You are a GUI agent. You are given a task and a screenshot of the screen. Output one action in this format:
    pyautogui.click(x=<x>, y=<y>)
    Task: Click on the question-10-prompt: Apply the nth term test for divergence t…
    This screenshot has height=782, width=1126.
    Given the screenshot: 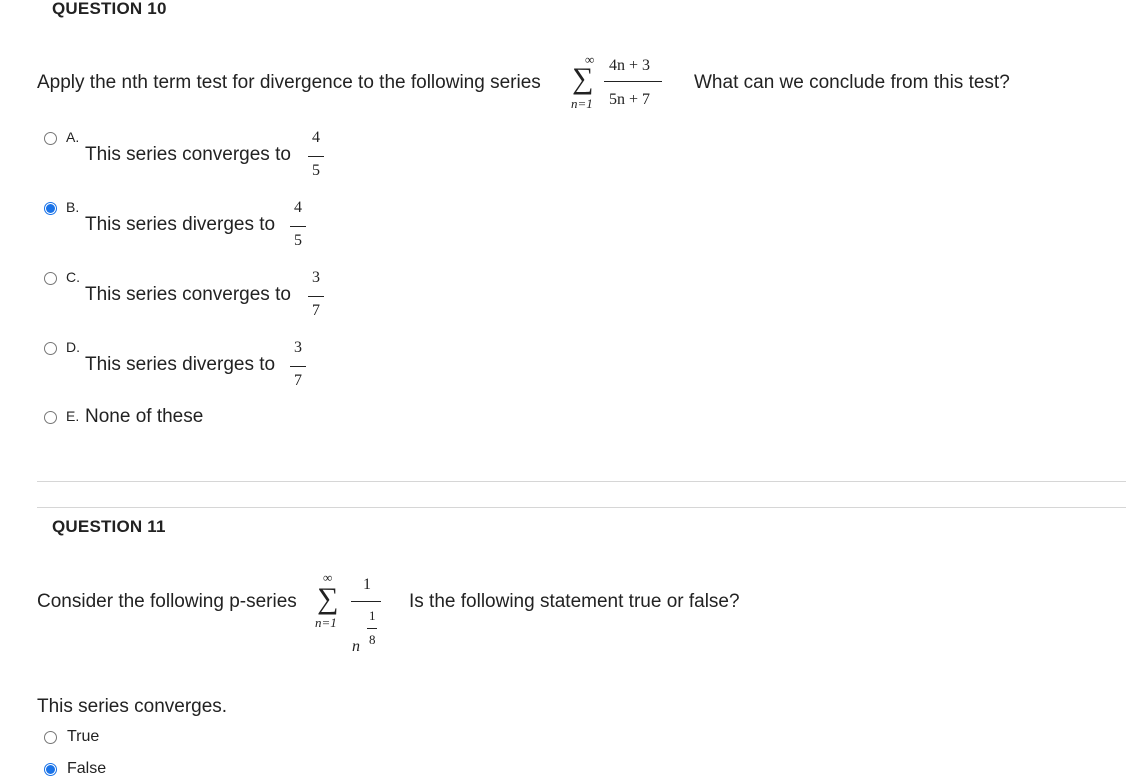 What is the action you would take?
    pyautogui.click(x=289, y=82)
    